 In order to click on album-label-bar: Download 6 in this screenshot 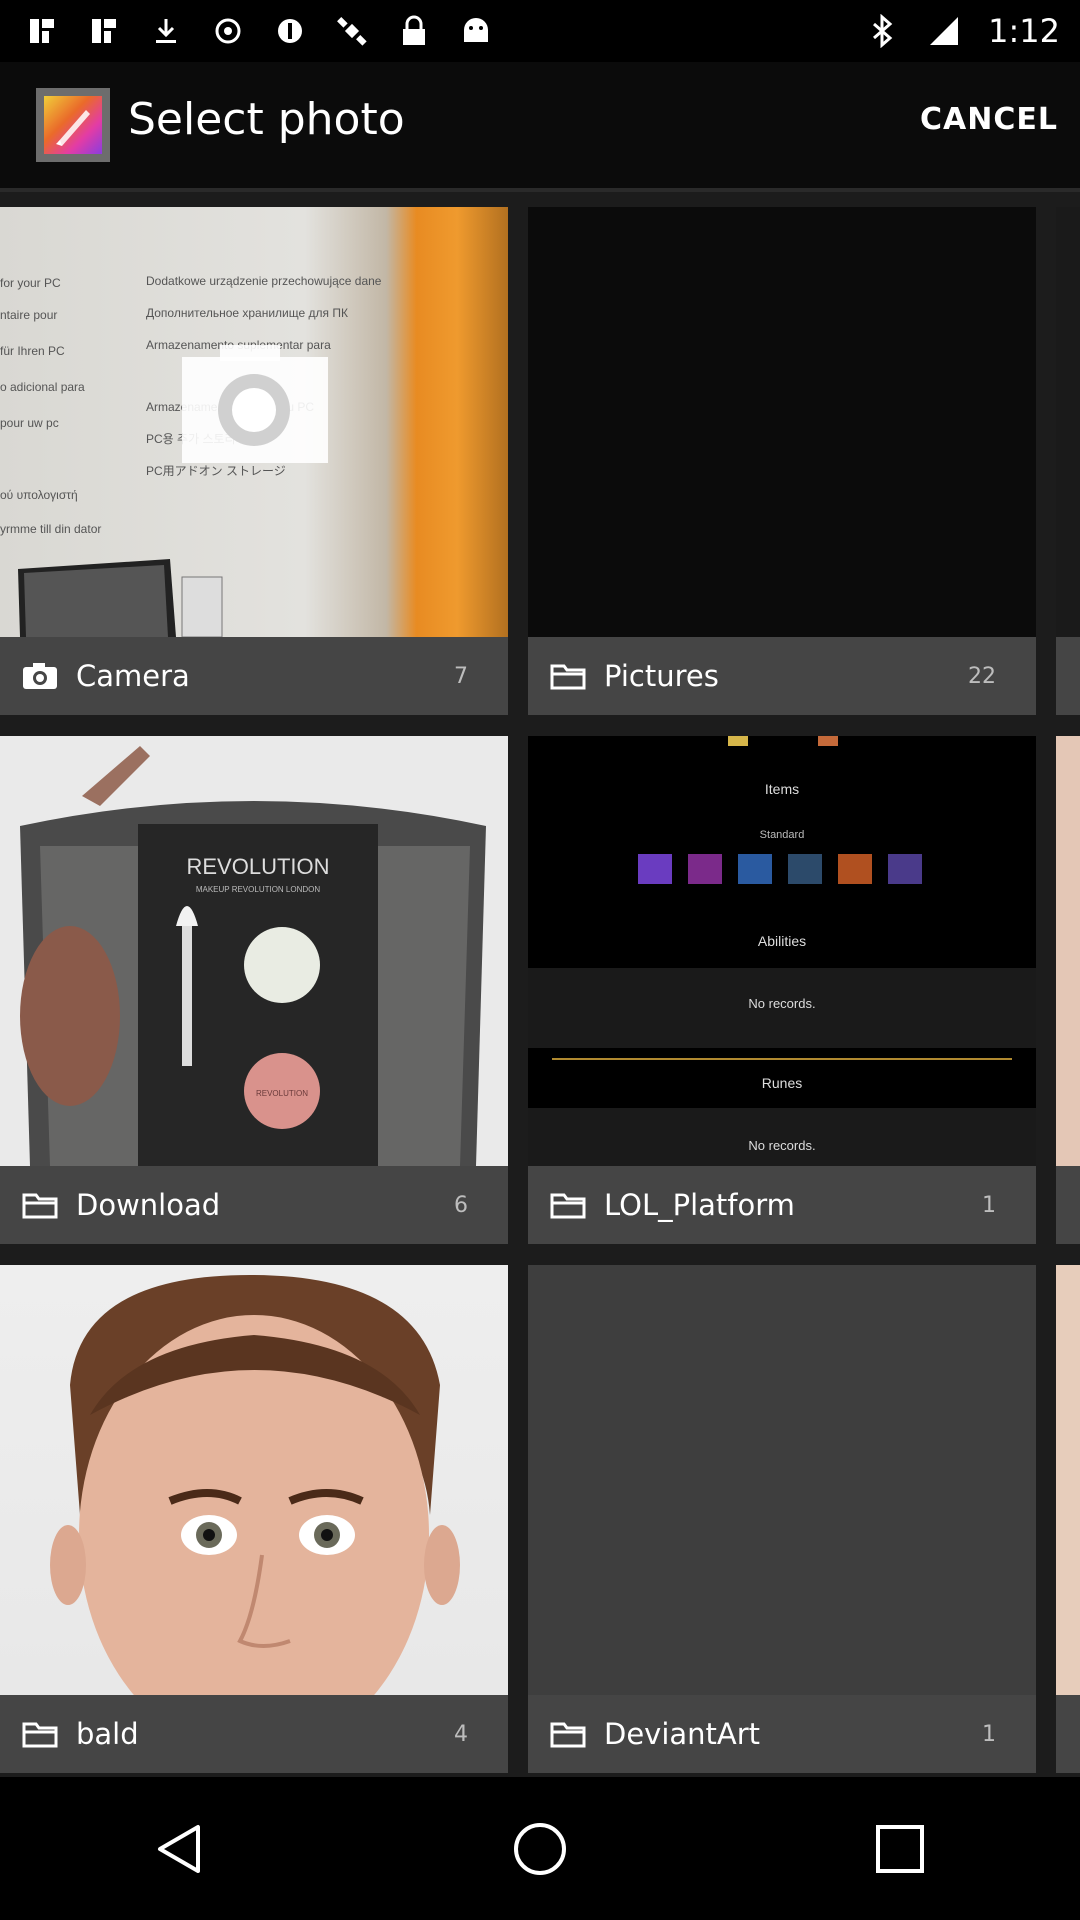, I will do `click(254, 1205)`.